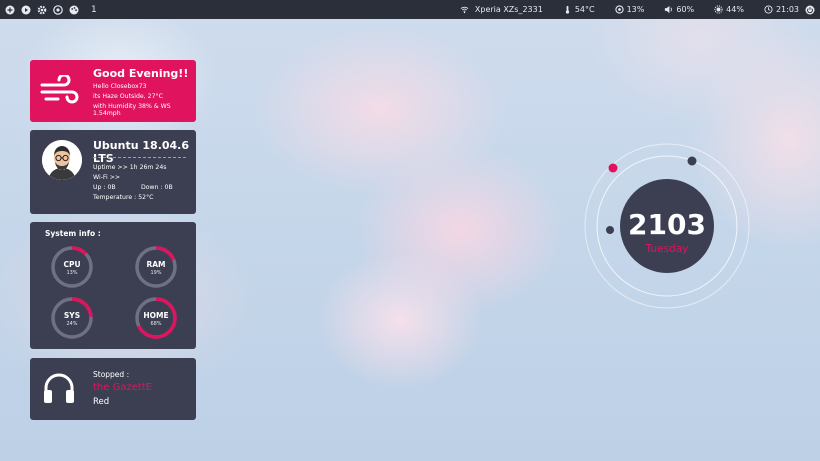  Describe the element at coordinates (139, 157) in the screenshot. I see `divider` at that location.